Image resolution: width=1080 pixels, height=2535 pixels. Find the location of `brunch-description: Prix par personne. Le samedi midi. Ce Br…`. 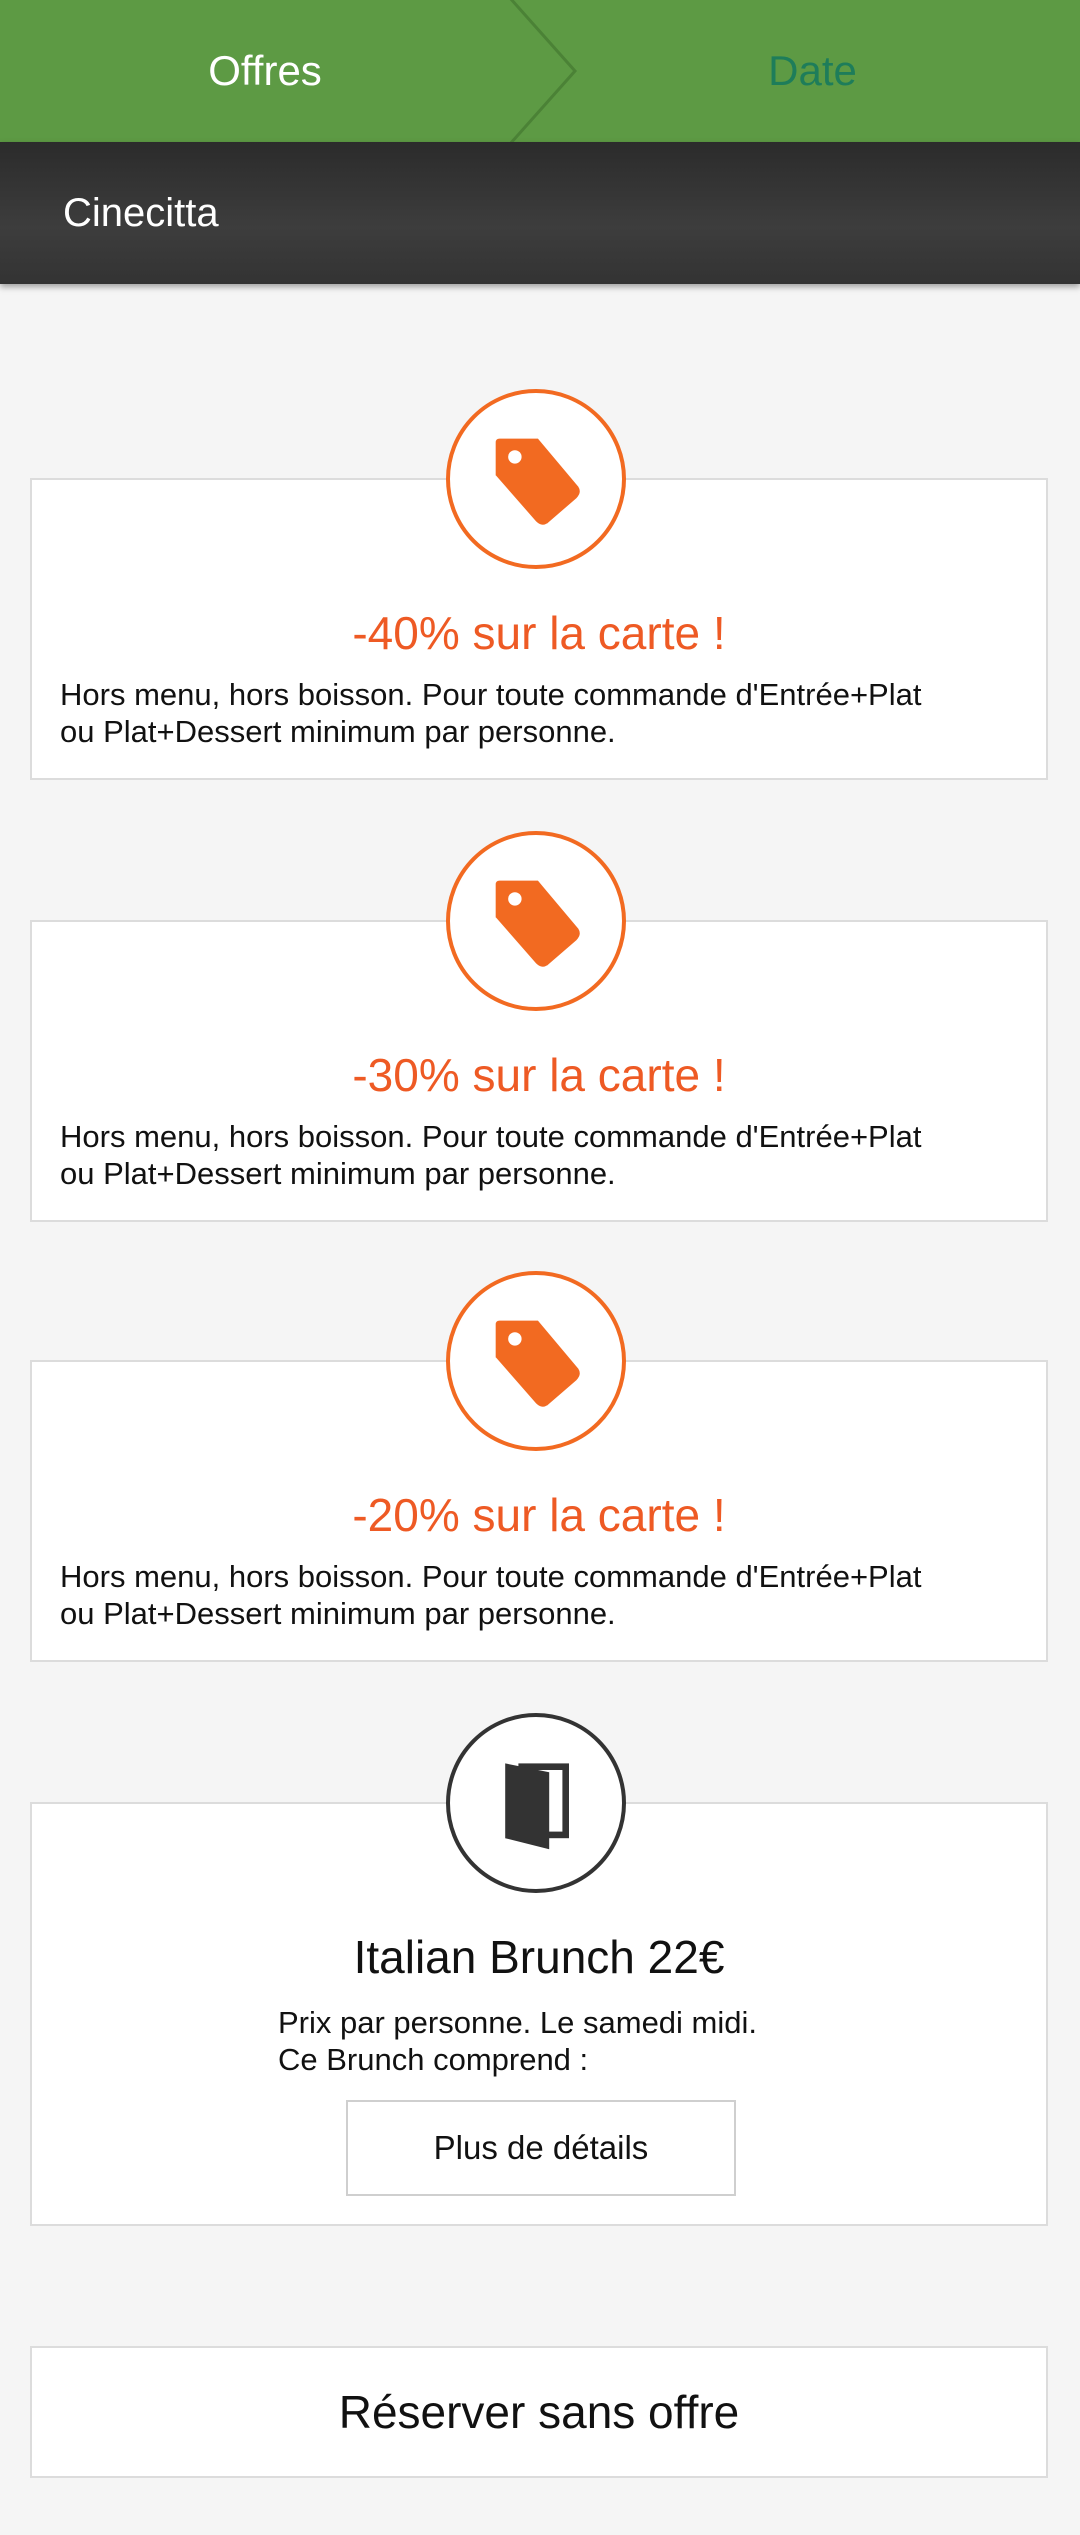

brunch-description: Prix par personne. Le samedi midi. Ce Br… is located at coordinates (517, 2041).